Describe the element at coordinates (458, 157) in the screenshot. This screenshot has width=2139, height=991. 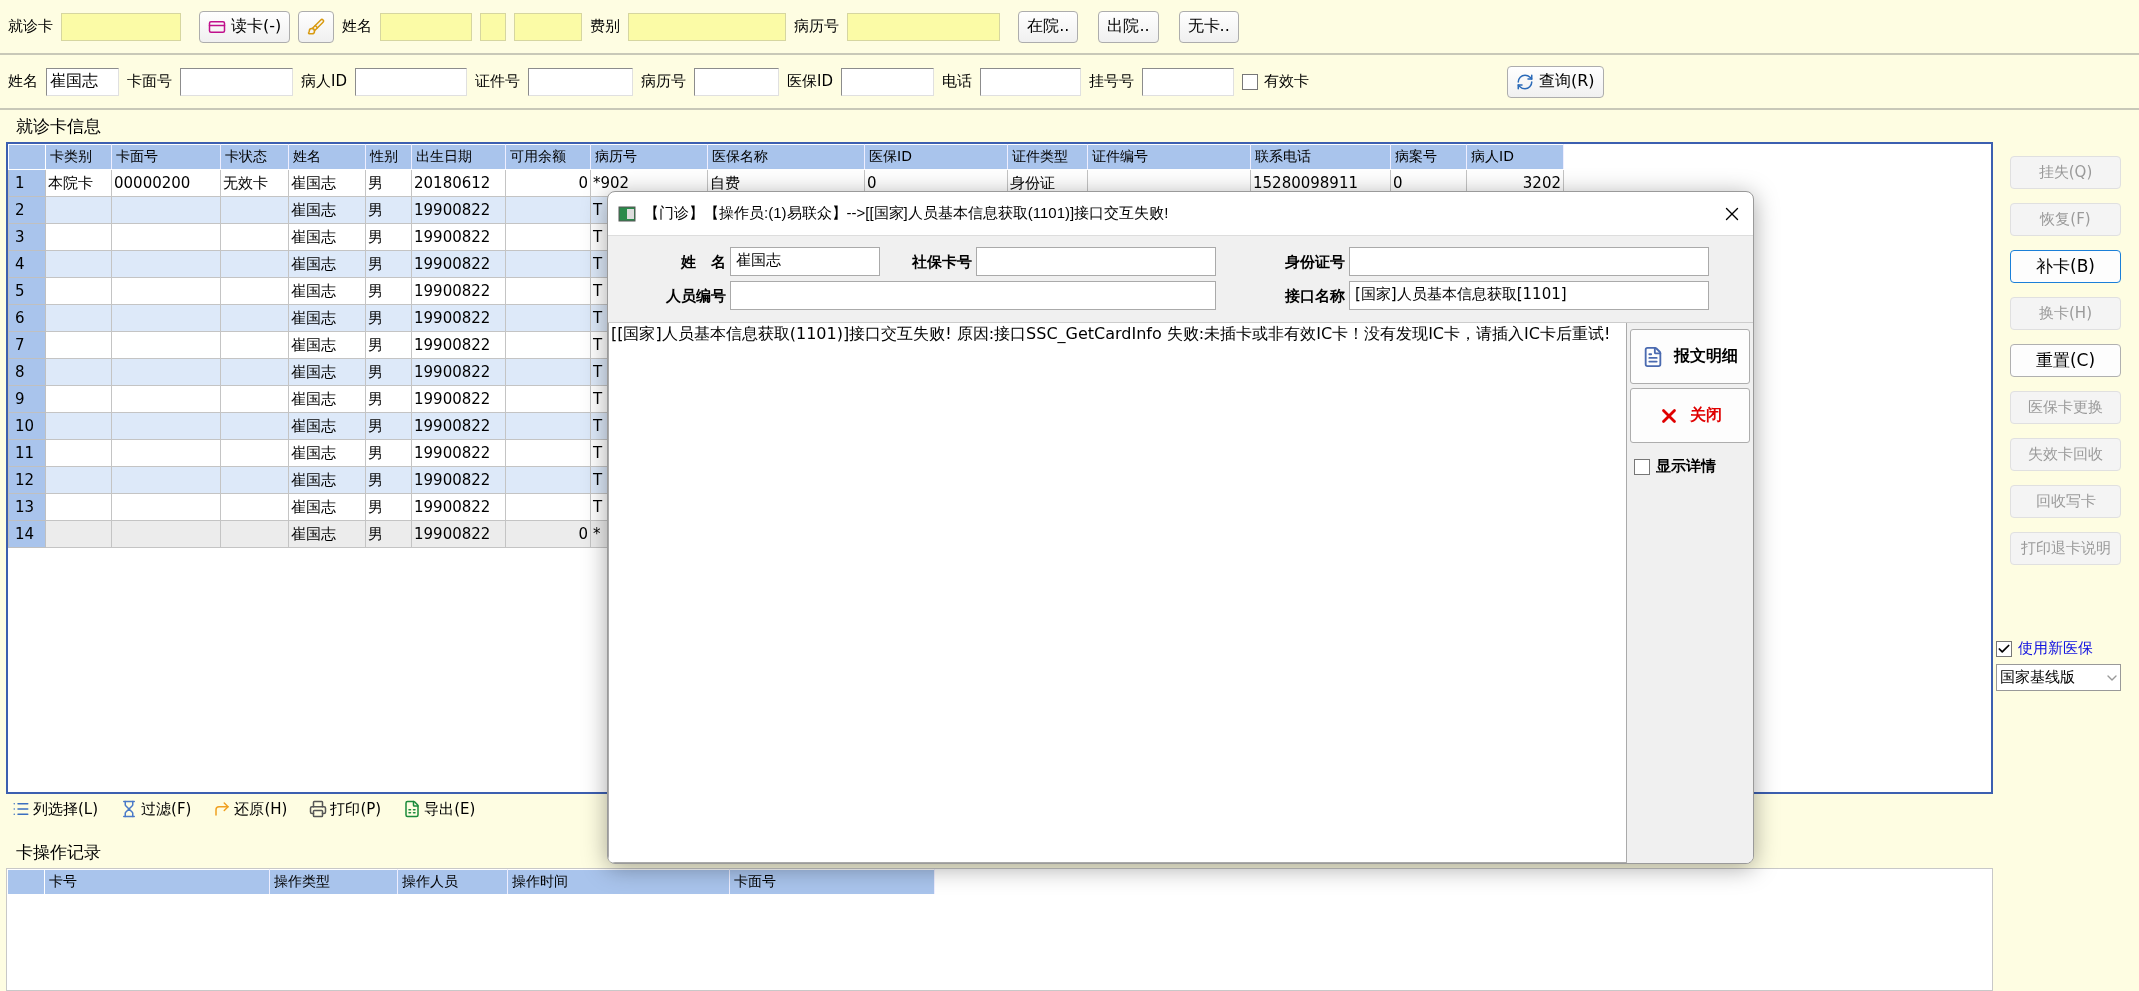
I see `column-header: 出生日期` at that location.